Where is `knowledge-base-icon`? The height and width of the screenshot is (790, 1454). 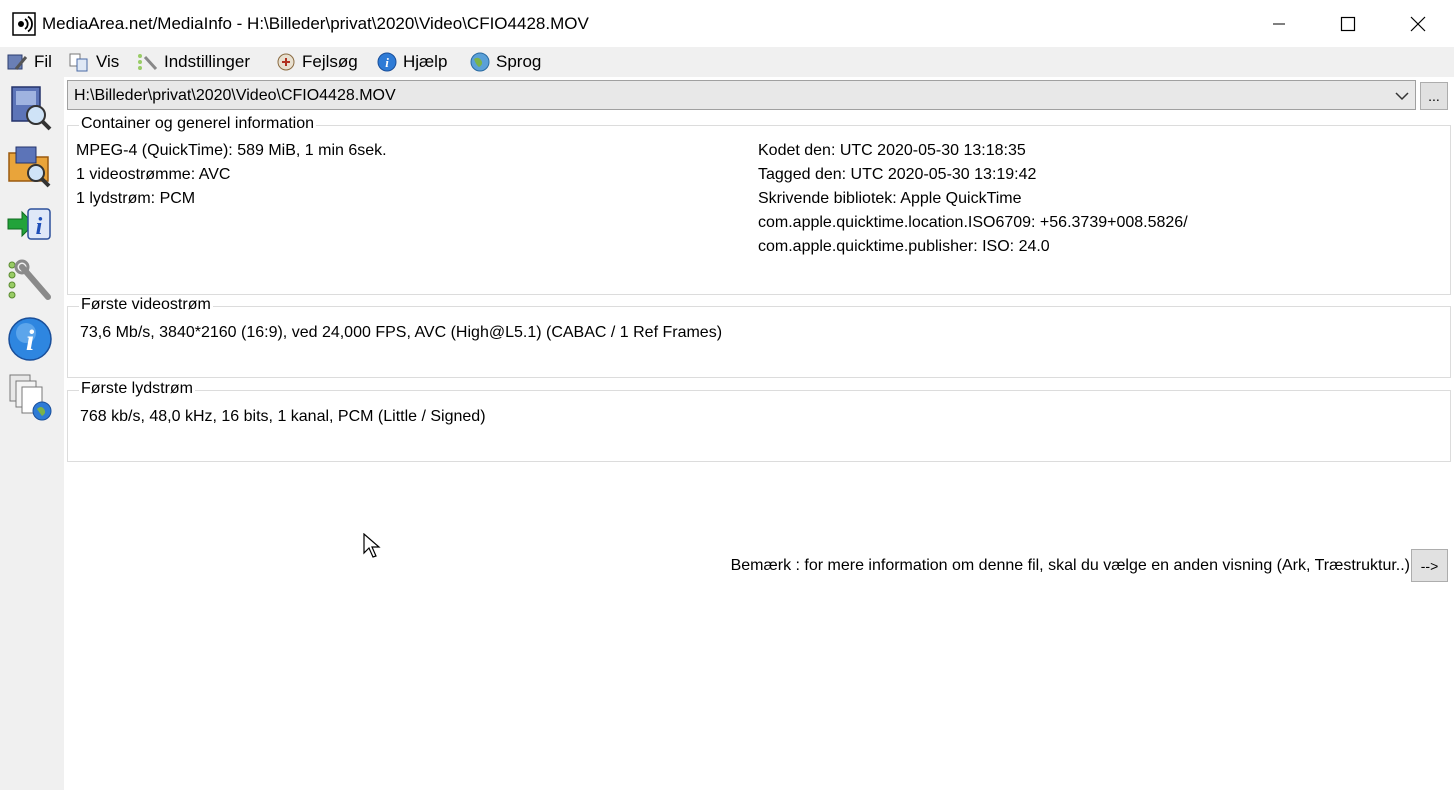
knowledge-base-icon is located at coordinates (30, 397).